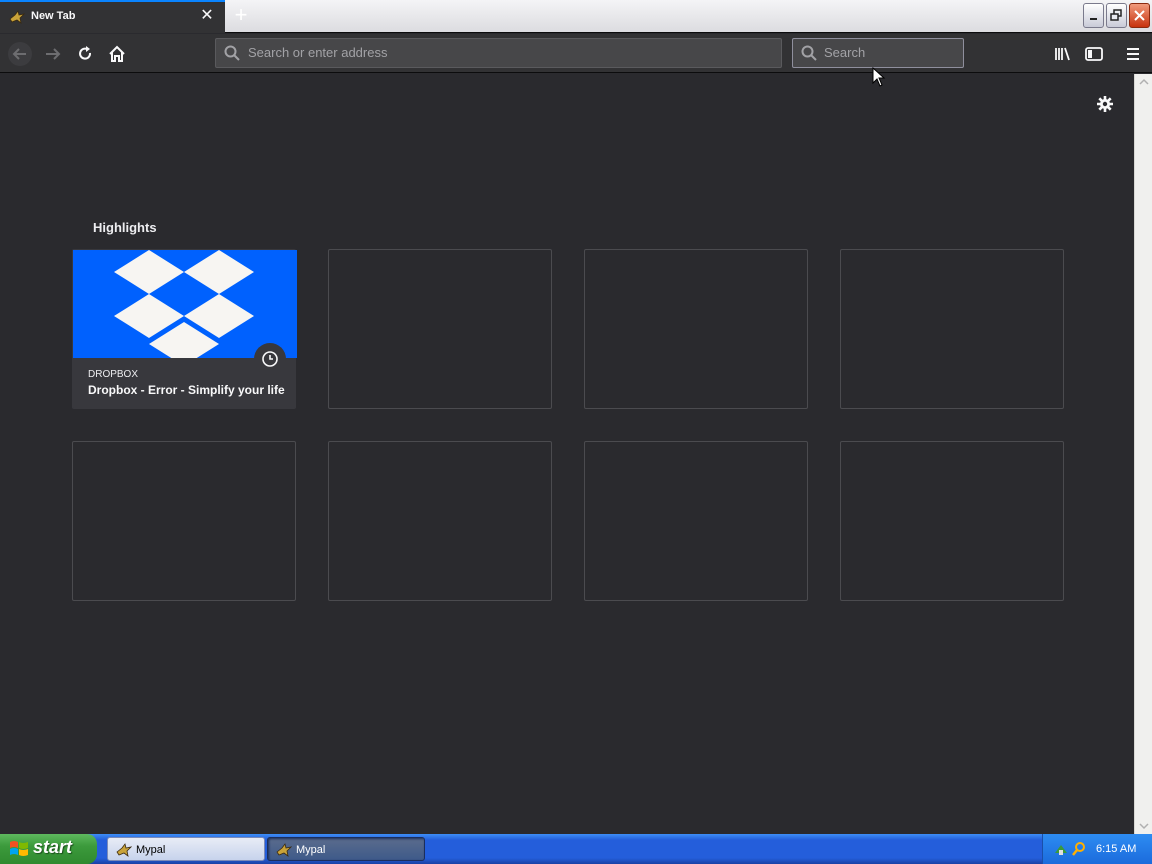 The image size is (1152, 864). Describe the element at coordinates (125, 227) in the screenshot. I see `section-title-highlights: Highlights` at that location.